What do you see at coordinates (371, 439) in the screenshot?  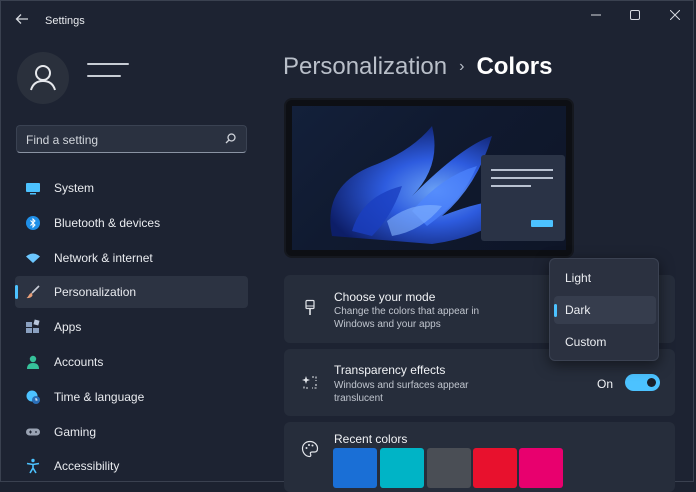 I see `recent-colors-title: Recent colors` at bounding box center [371, 439].